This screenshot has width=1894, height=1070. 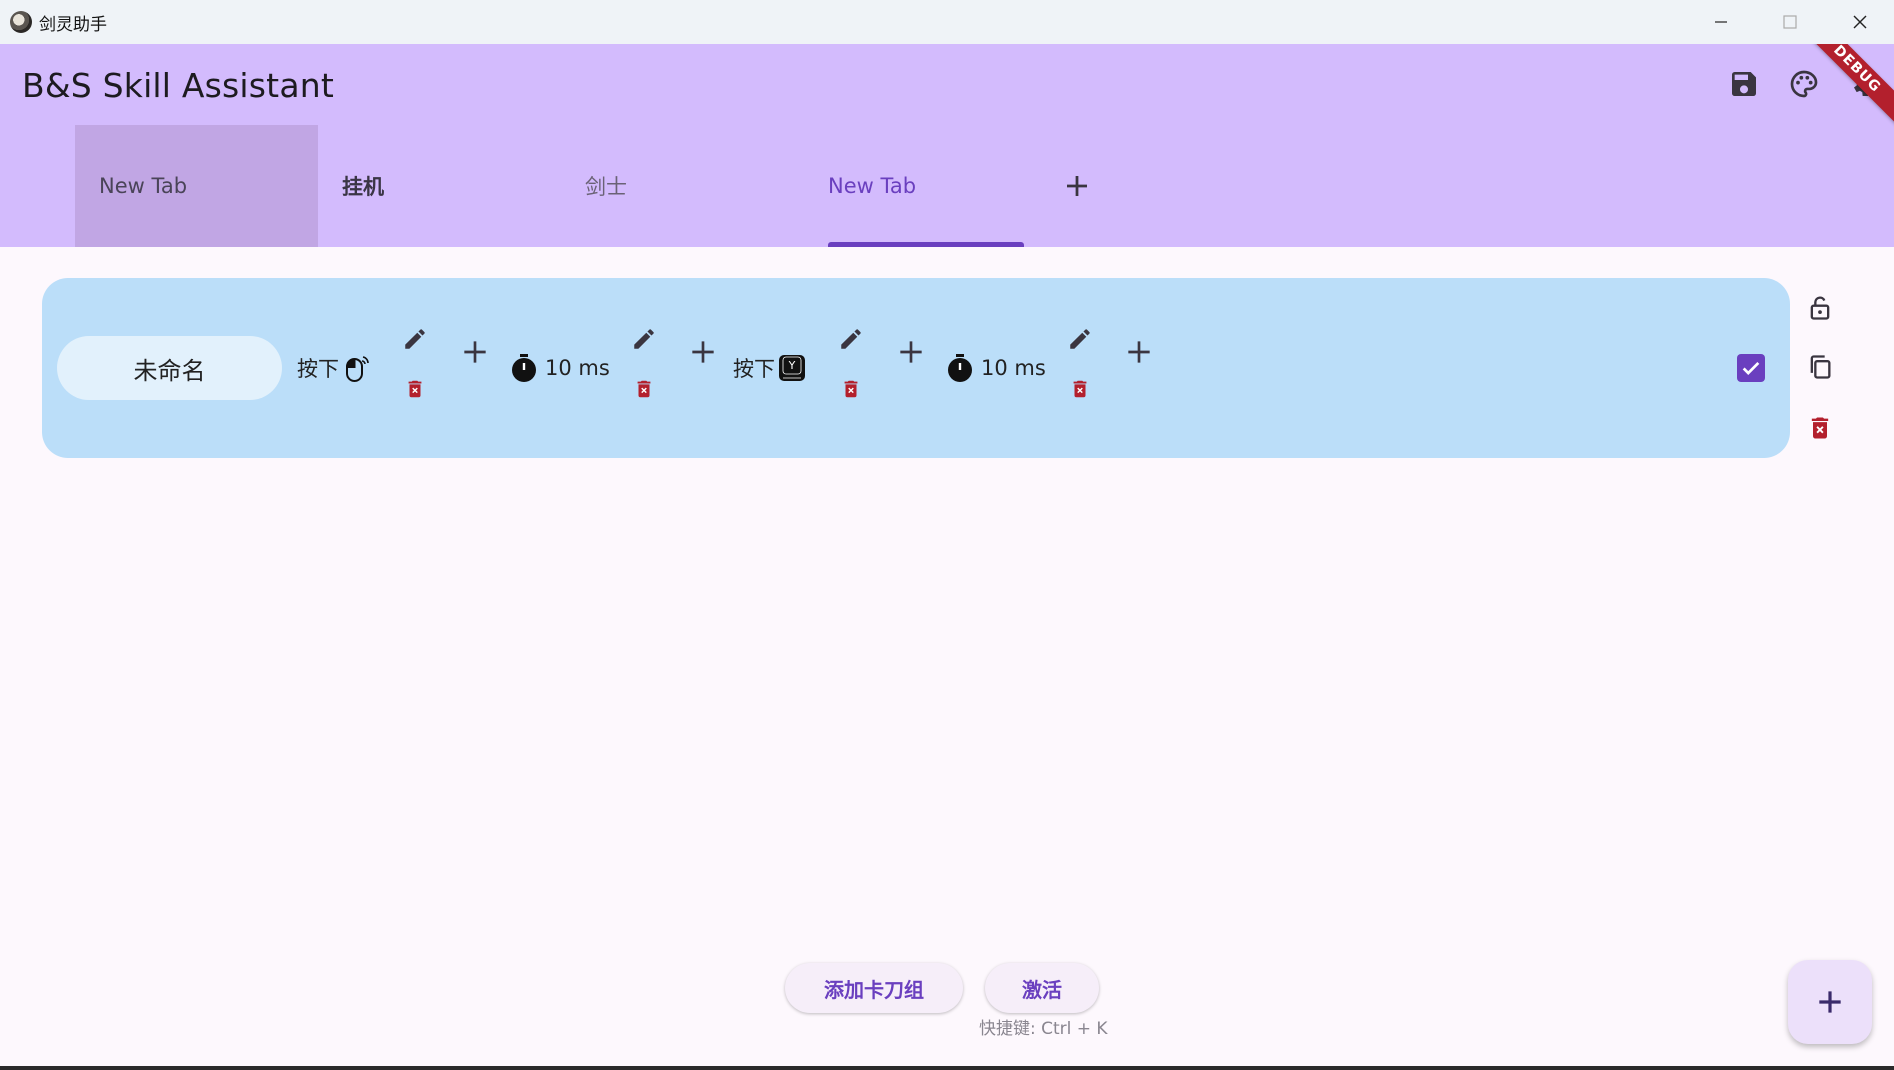 I want to click on tab-bar: New Tab 挂机 剑士 New Tab, so click(x=591, y=186).